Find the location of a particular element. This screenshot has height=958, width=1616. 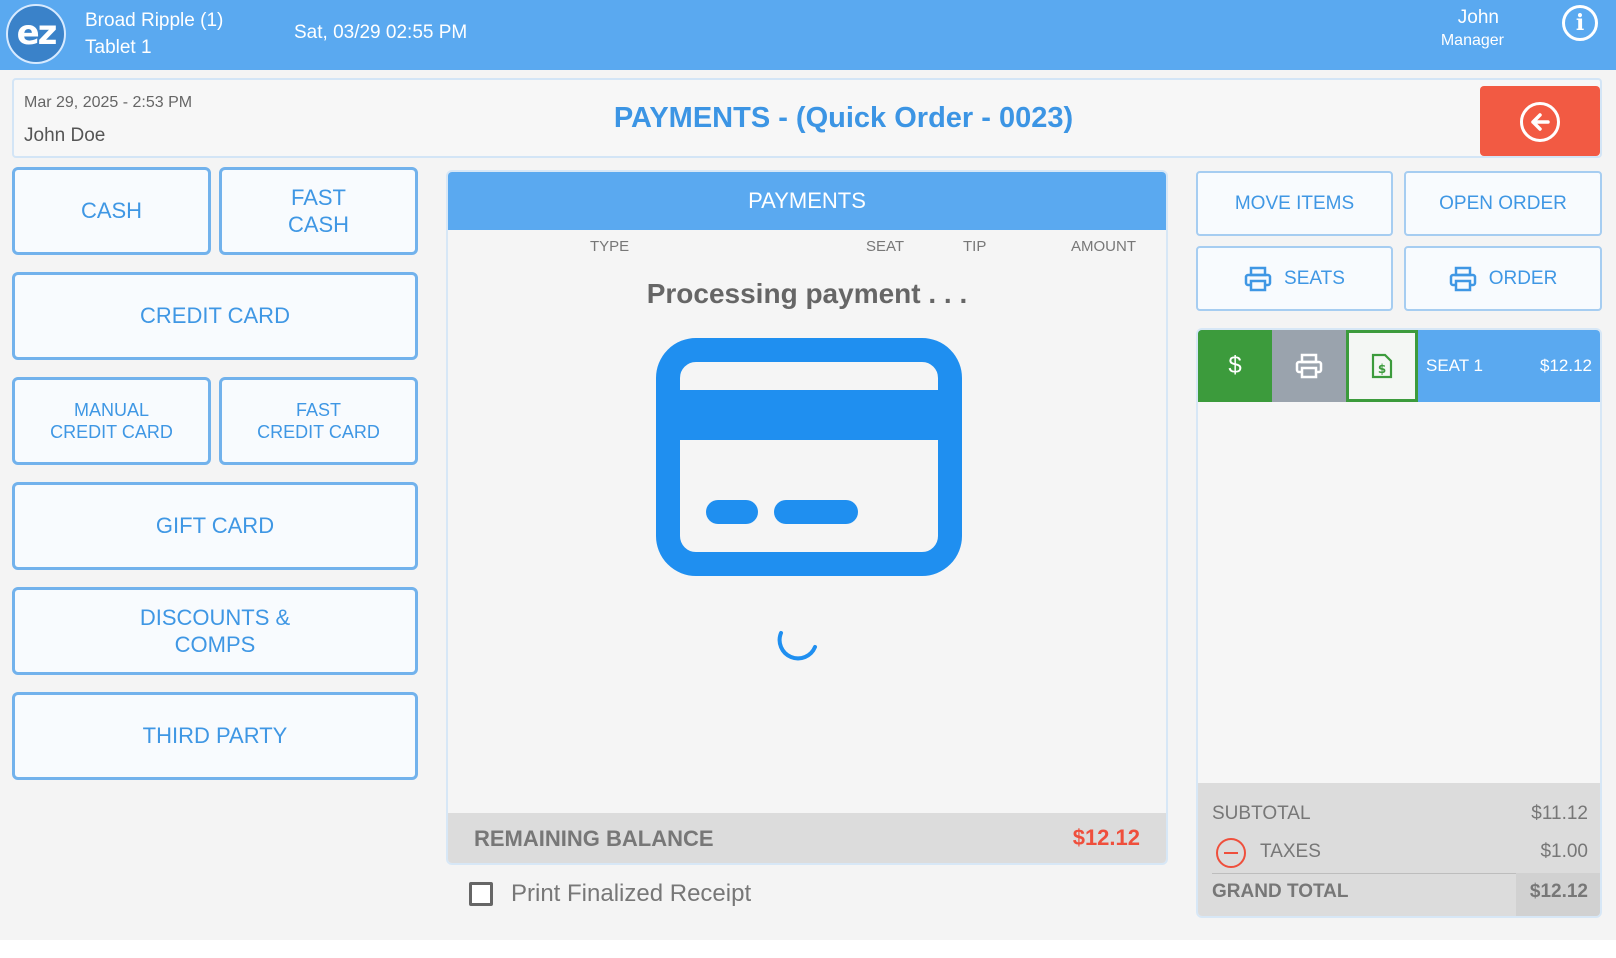

ez-logo: ez is located at coordinates (36, 34).